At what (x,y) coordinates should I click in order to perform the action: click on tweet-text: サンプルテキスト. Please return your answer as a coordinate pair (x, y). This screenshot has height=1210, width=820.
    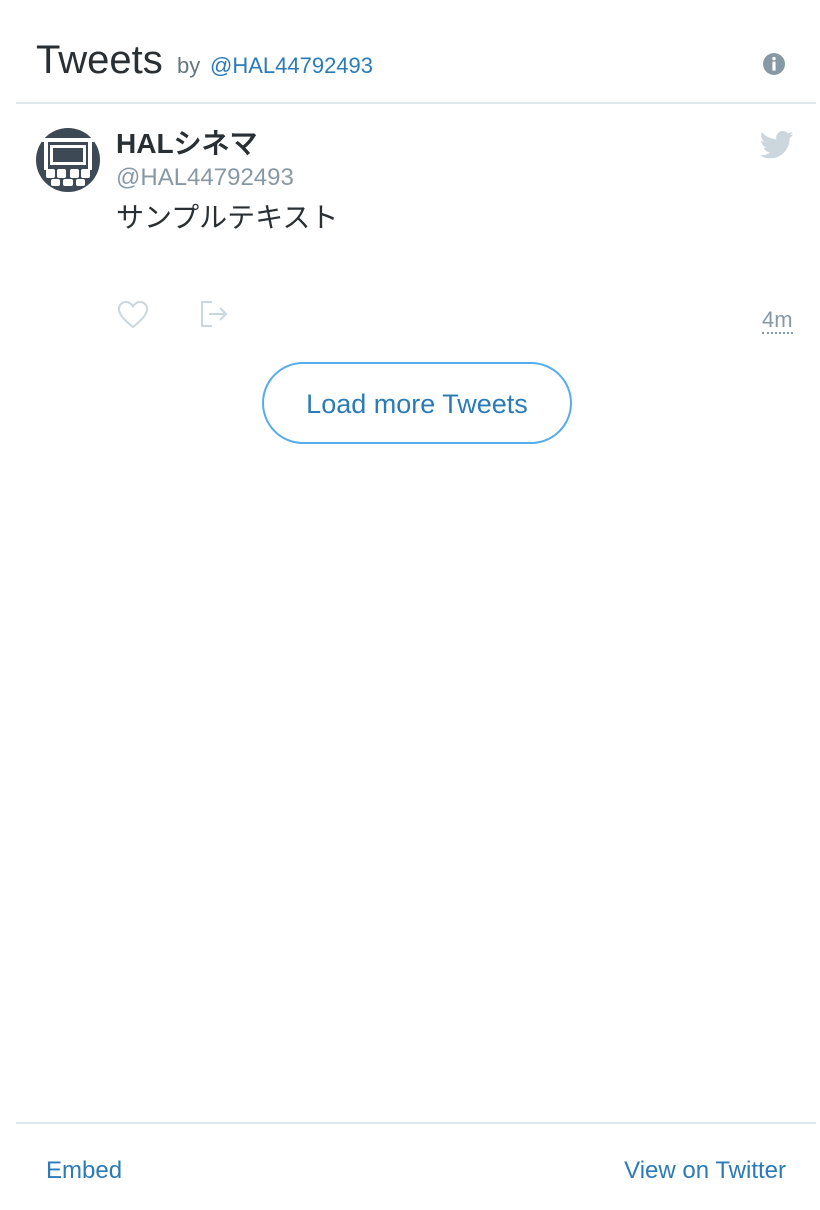
    Looking at the image, I should click on (227, 217).